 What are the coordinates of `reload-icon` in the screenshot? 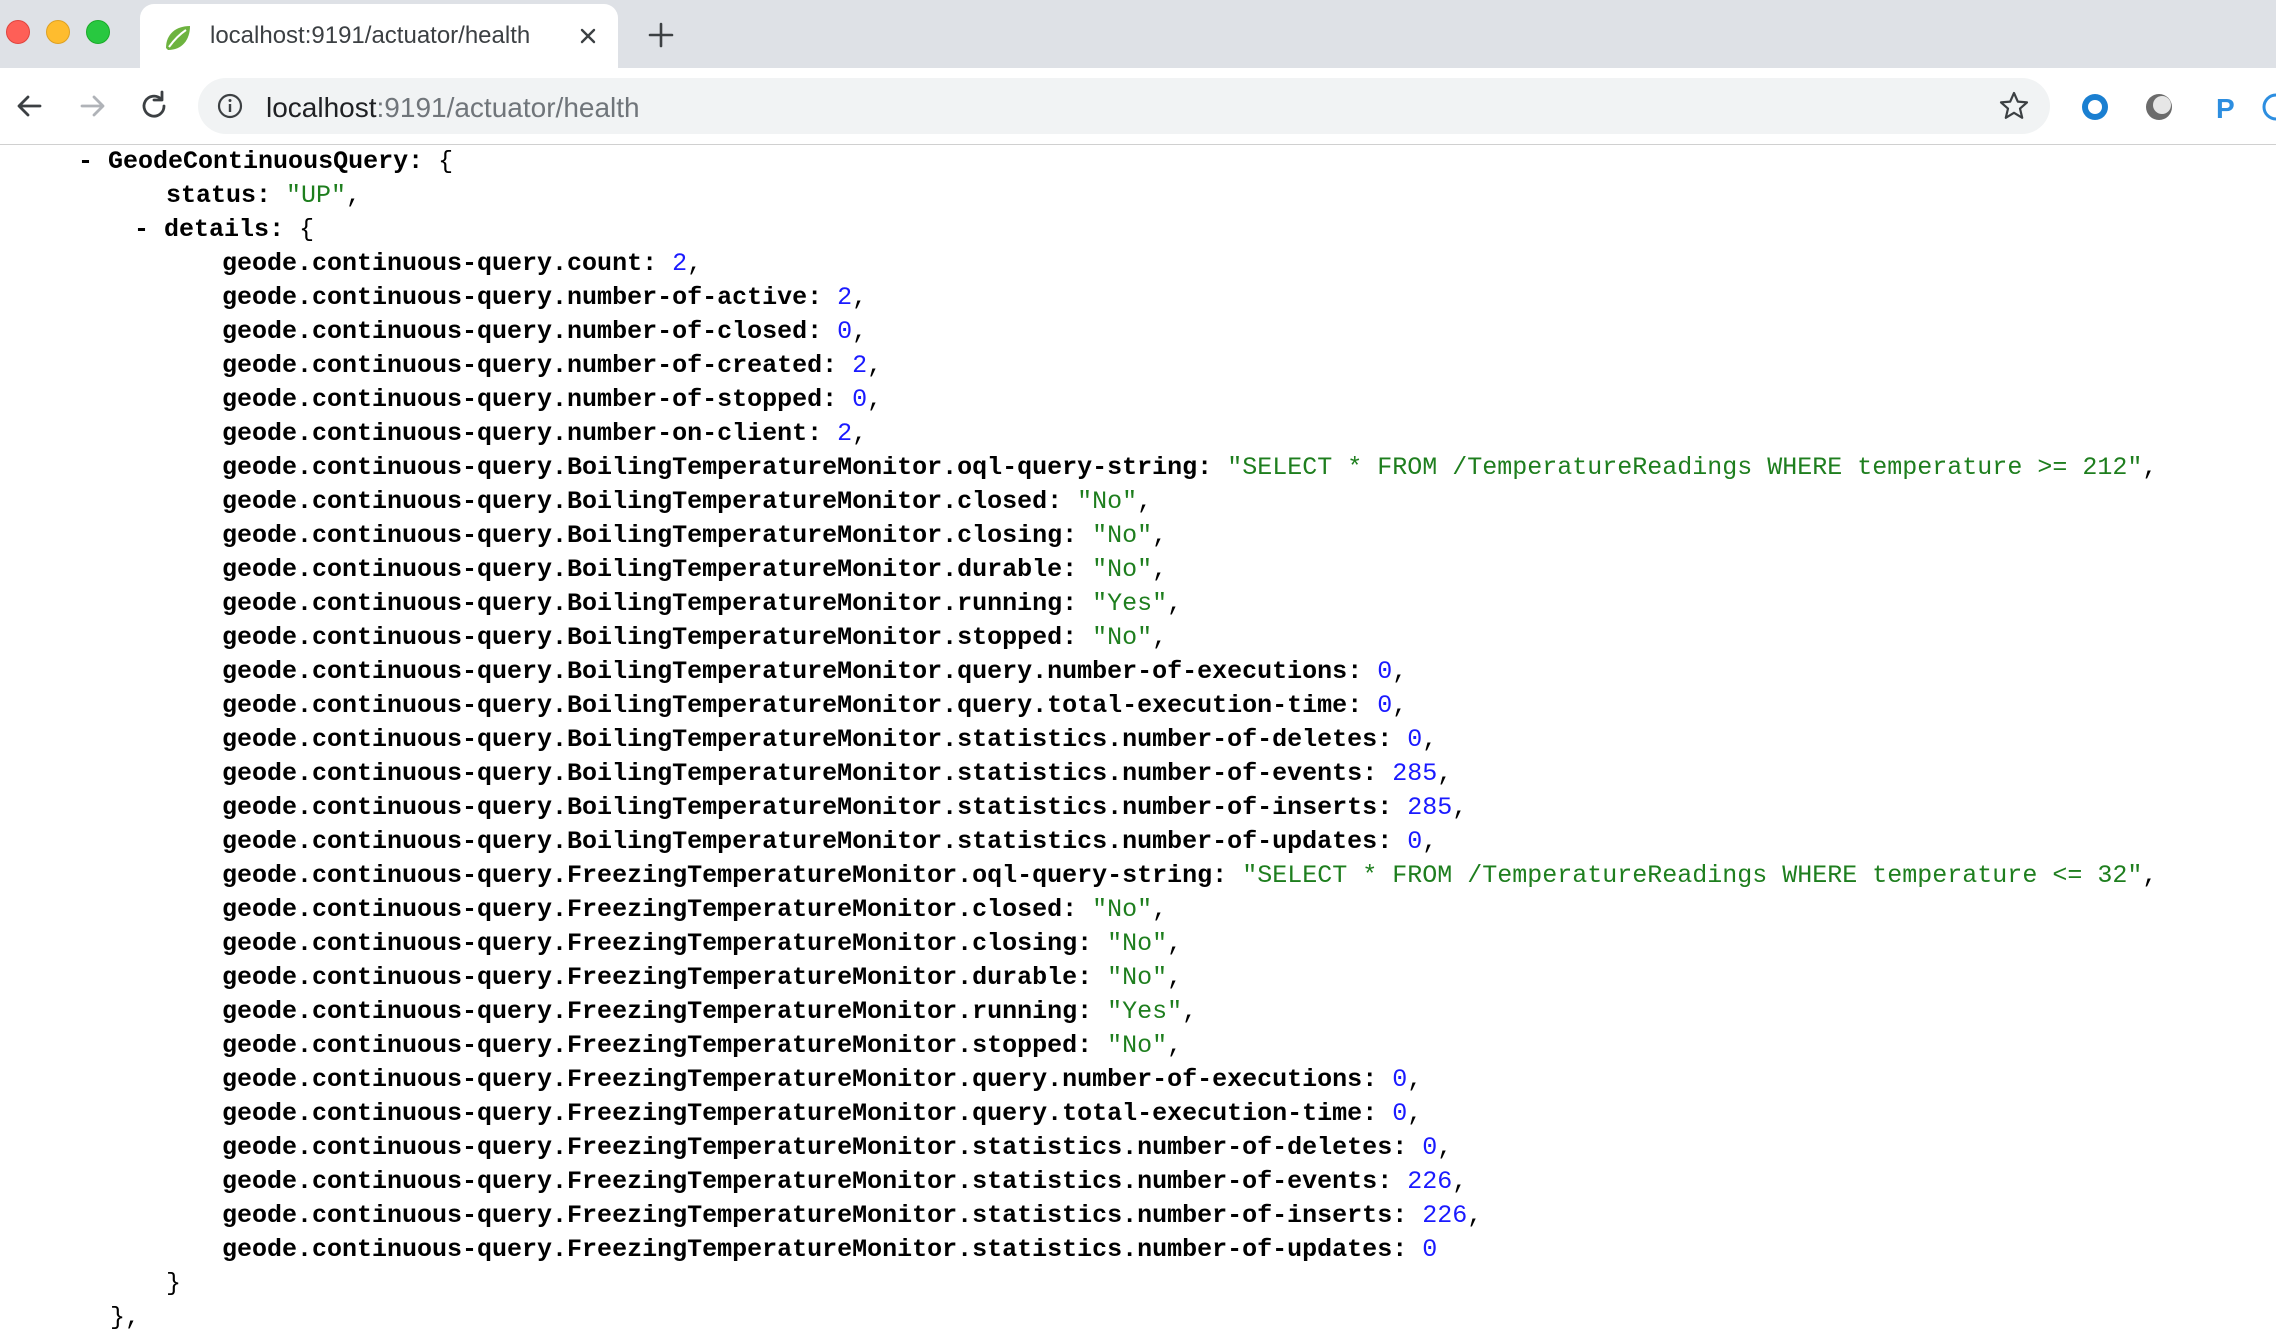 It's located at (154, 106).